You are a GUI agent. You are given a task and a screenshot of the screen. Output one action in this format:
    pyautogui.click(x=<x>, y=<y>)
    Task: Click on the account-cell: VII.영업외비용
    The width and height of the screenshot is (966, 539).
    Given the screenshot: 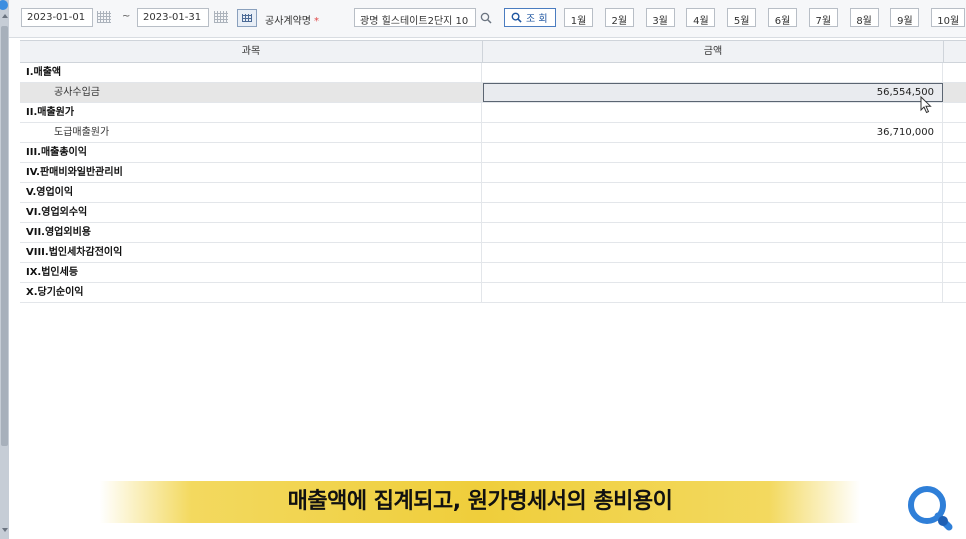 What is the action you would take?
    pyautogui.click(x=251, y=232)
    